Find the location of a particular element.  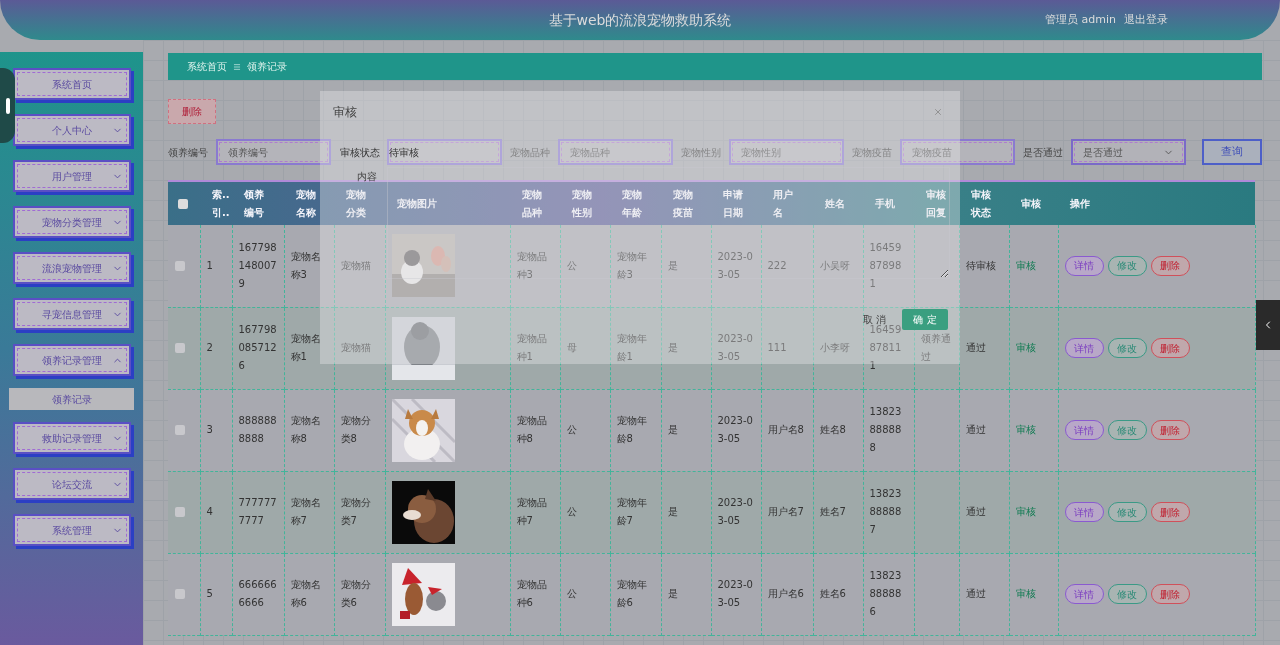

field-label: 内容 is located at coordinates (367, 177).